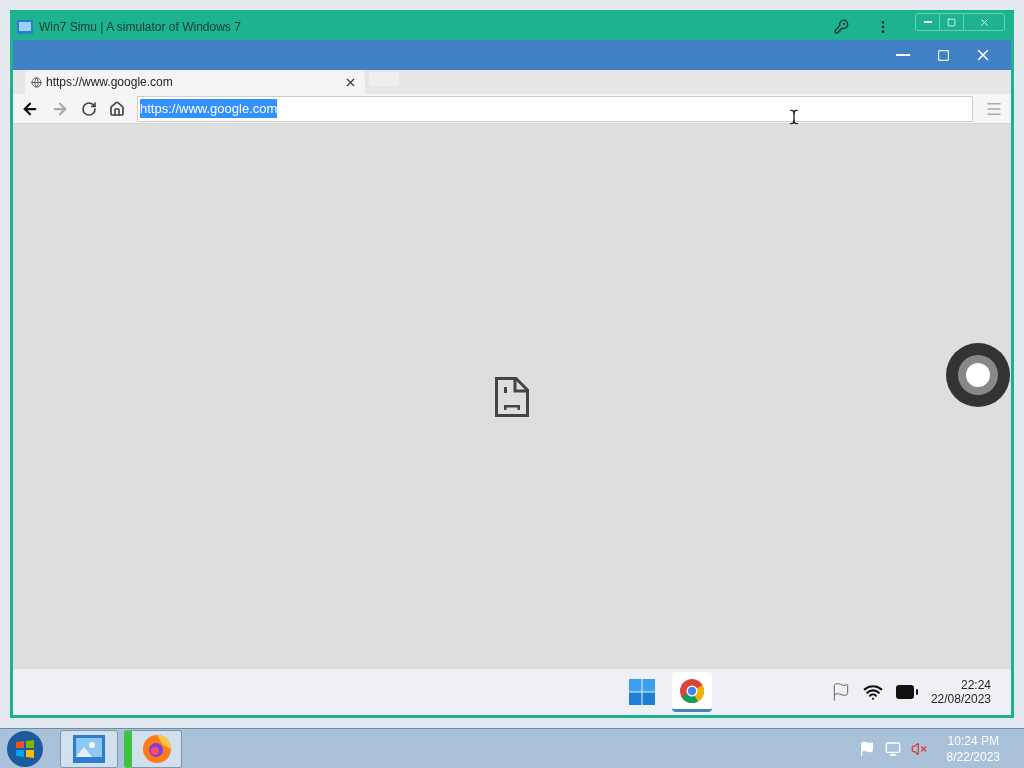 The width and height of the screenshot is (1024, 768). I want to click on clock: 22:24 22/08/2023, so click(960, 692).